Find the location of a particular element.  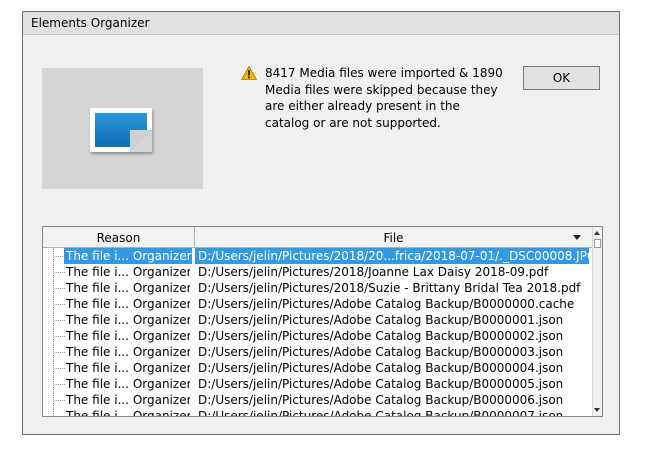

window-title: Elements Organizer is located at coordinates (321, 23).